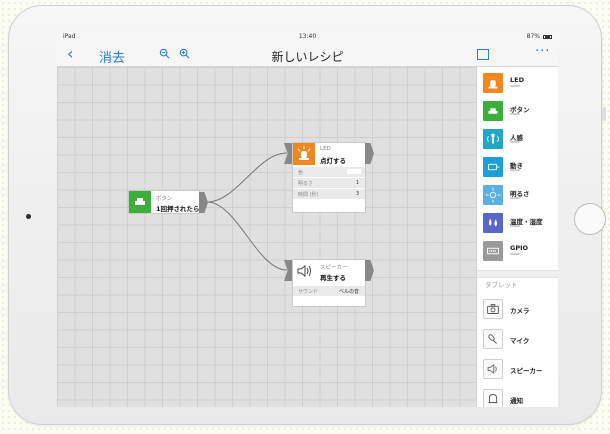  What do you see at coordinates (533, 36) in the screenshot?
I see `battery-percent: 87%` at bounding box center [533, 36].